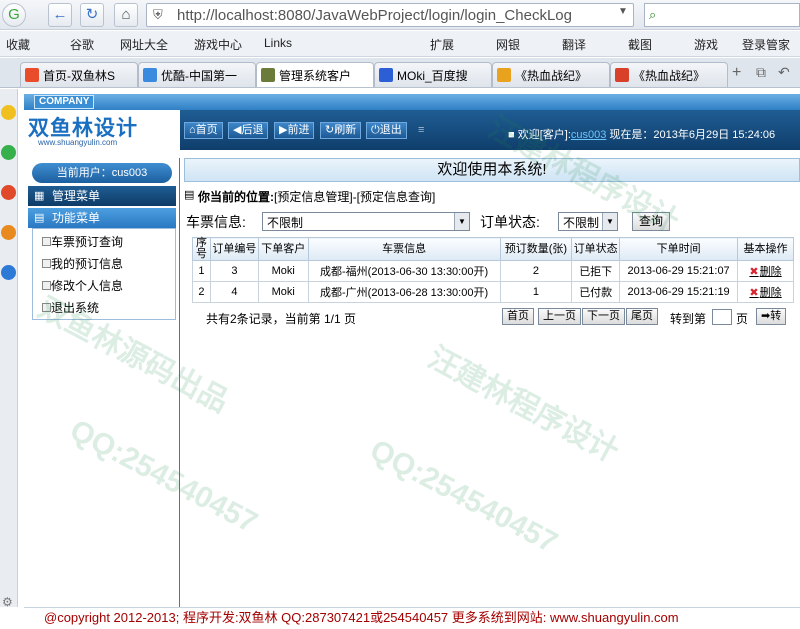 The width and height of the screenshot is (800, 629). What do you see at coordinates (706, 44) in the screenshot?
I see `bookmark-item: 游戏` at bounding box center [706, 44].